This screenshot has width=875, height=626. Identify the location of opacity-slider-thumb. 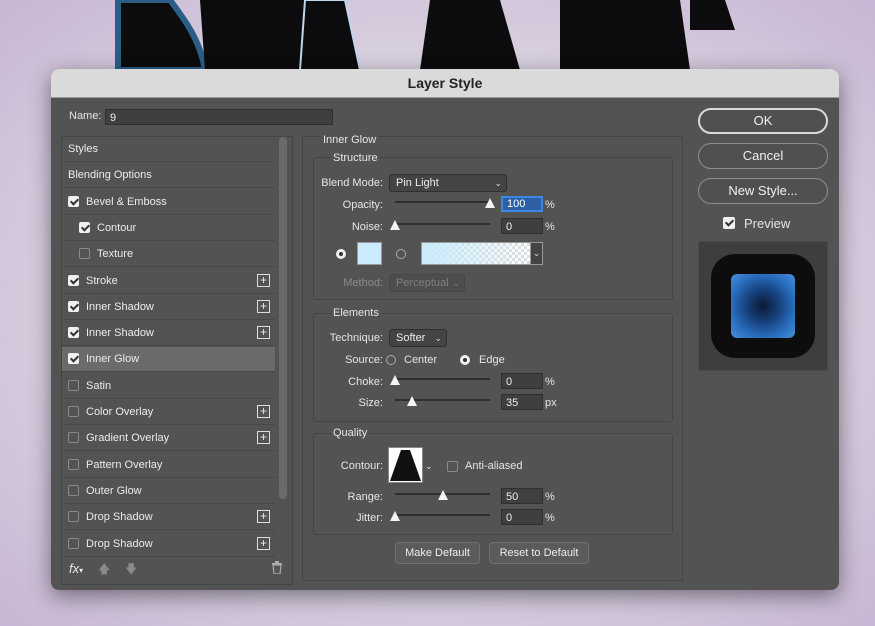
(490, 203).